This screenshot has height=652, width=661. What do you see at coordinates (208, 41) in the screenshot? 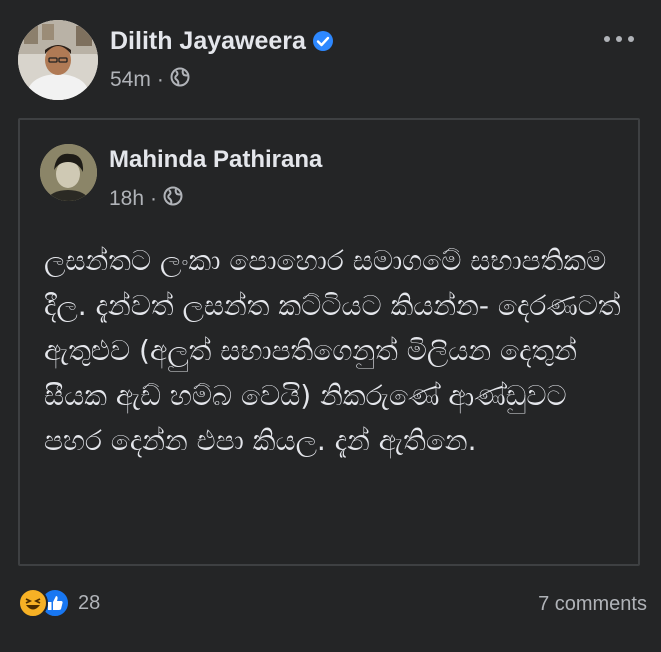
I see `author-name-text: Dilith Jayaweera` at bounding box center [208, 41].